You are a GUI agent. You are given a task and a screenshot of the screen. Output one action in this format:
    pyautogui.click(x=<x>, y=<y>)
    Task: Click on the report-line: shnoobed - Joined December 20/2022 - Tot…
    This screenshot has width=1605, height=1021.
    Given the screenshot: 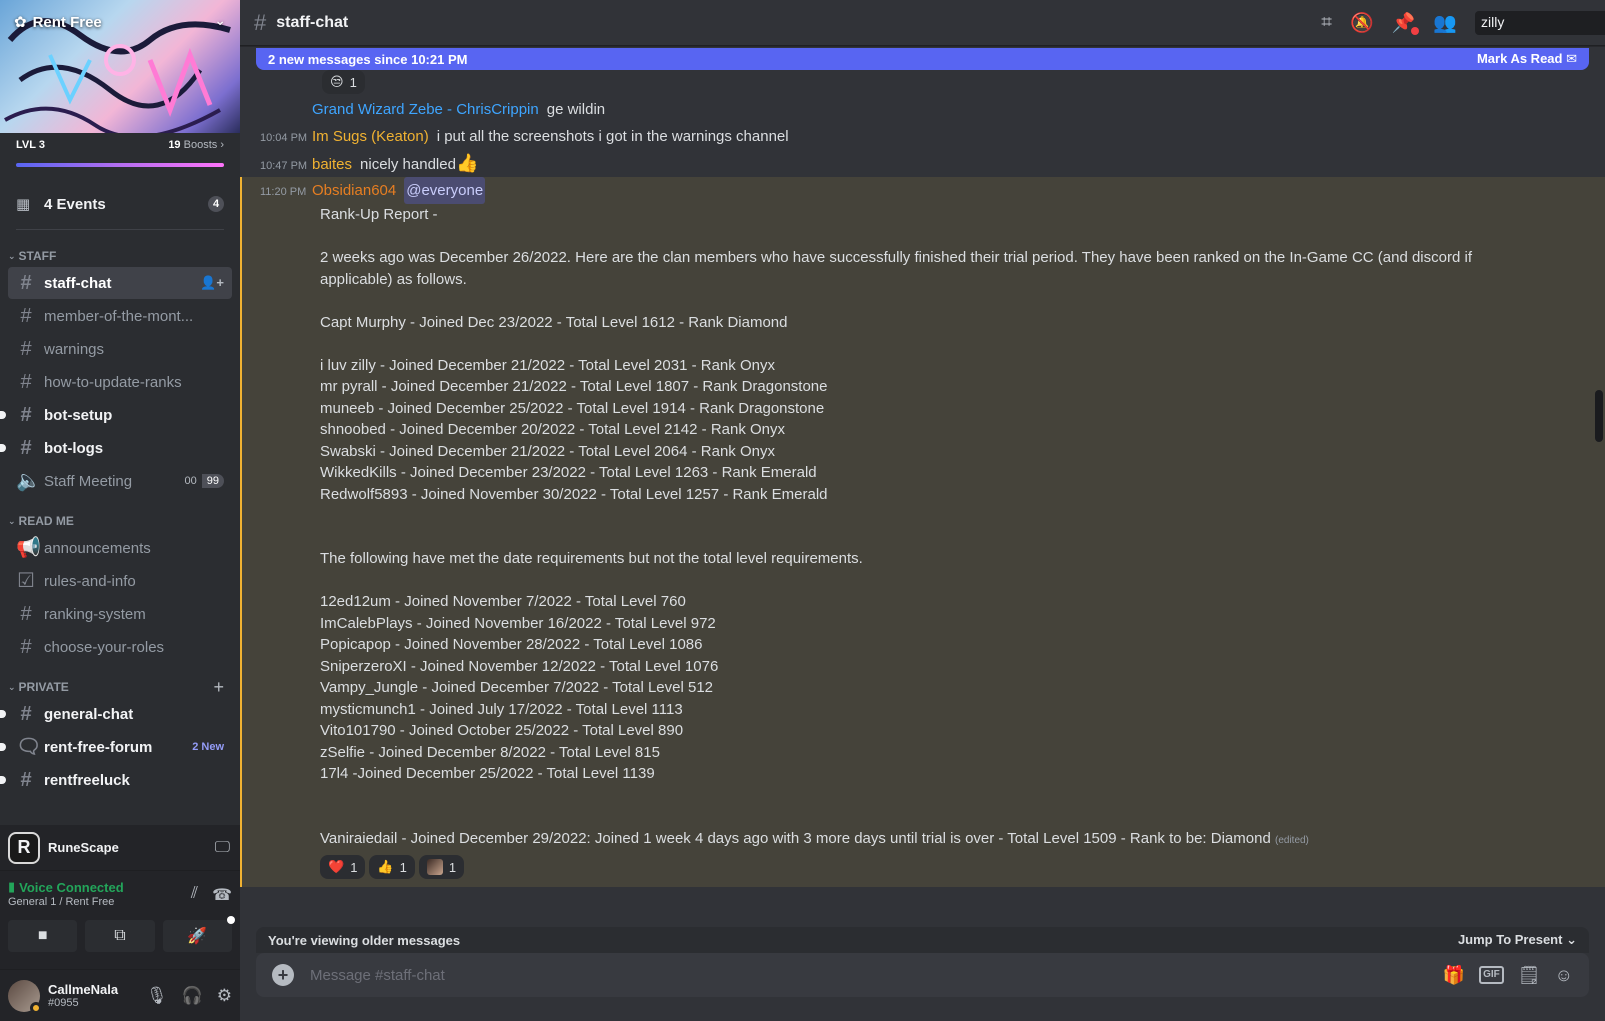 What is the action you would take?
    pyautogui.click(x=553, y=429)
    